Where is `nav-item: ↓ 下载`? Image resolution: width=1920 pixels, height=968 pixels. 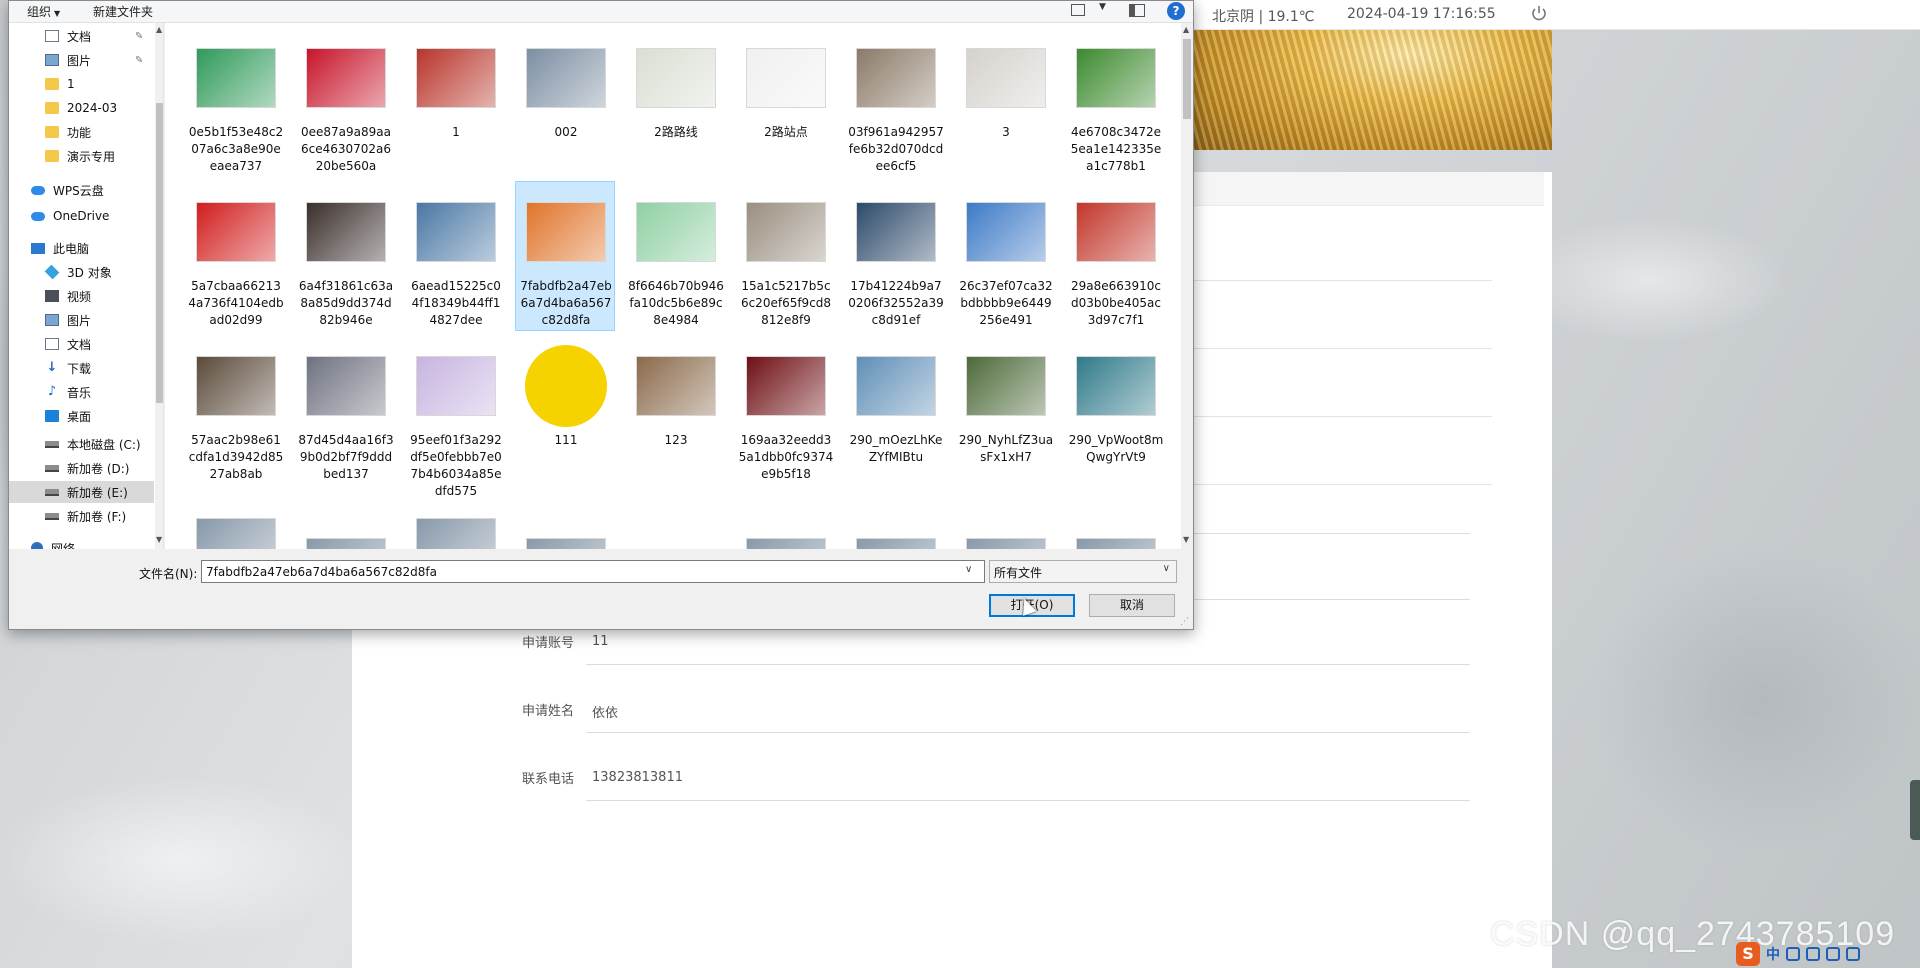 nav-item: ↓ 下载 is located at coordinates (81, 368).